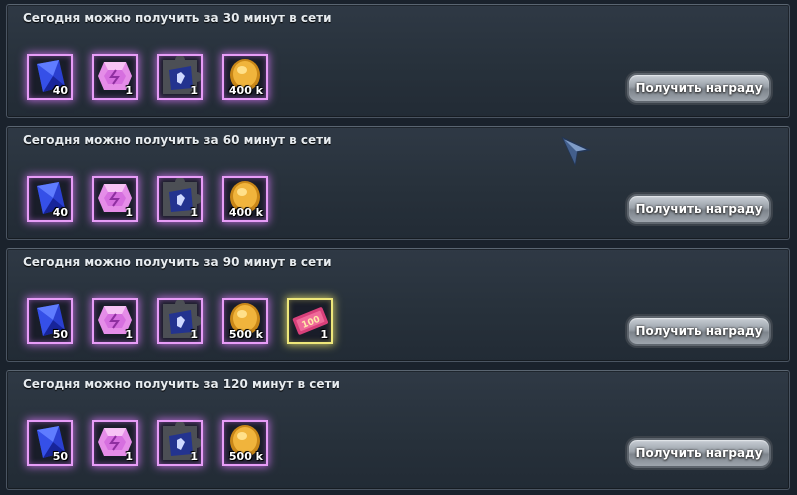 Image resolution: width=797 pixels, height=495 pixels. I want to click on voucher-100-icon: 100 1, so click(310, 321).